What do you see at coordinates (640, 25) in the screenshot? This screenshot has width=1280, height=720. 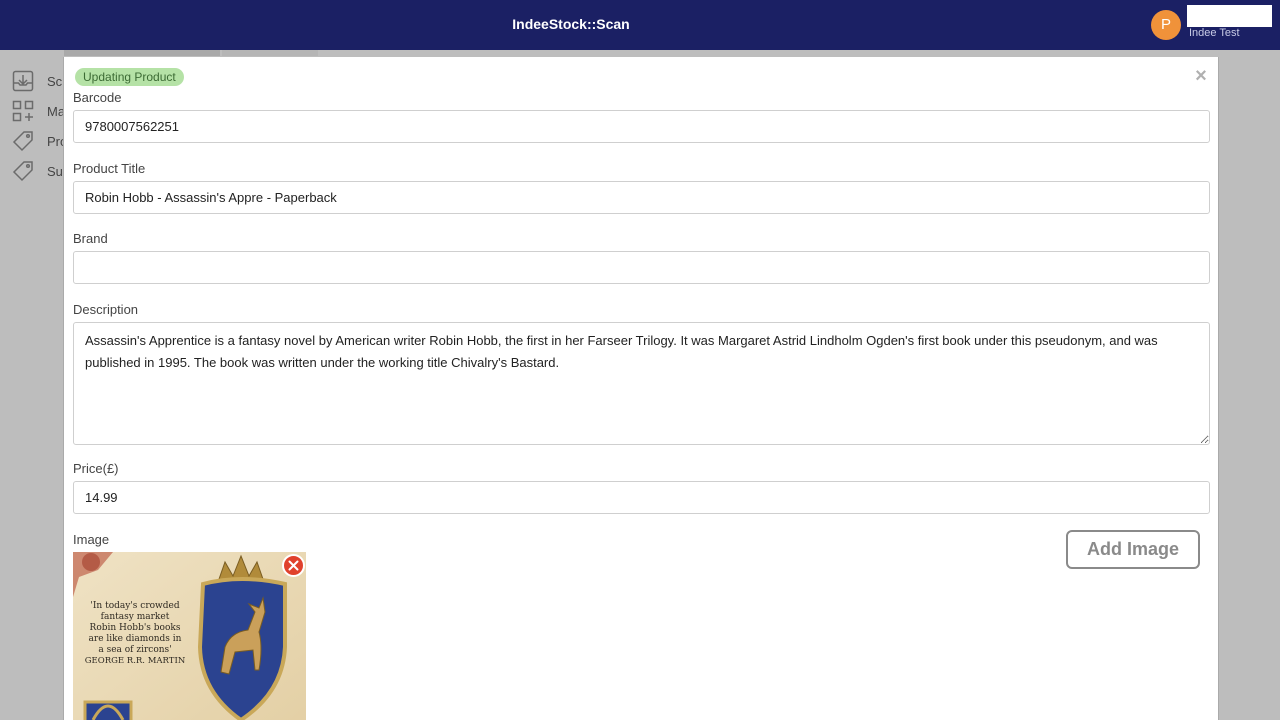 I see `top-bar: IndeeStock::Scan P Indee Test` at bounding box center [640, 25].